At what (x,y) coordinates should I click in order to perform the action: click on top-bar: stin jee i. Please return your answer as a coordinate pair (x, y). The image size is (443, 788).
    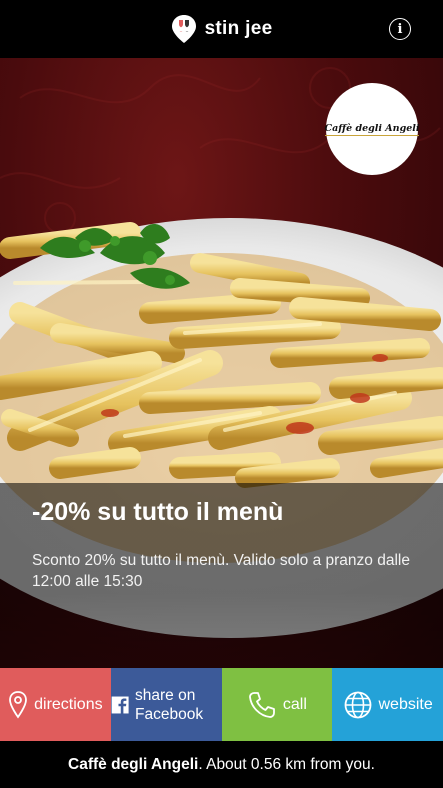
    Looking at the image, I should click on (221, 29).